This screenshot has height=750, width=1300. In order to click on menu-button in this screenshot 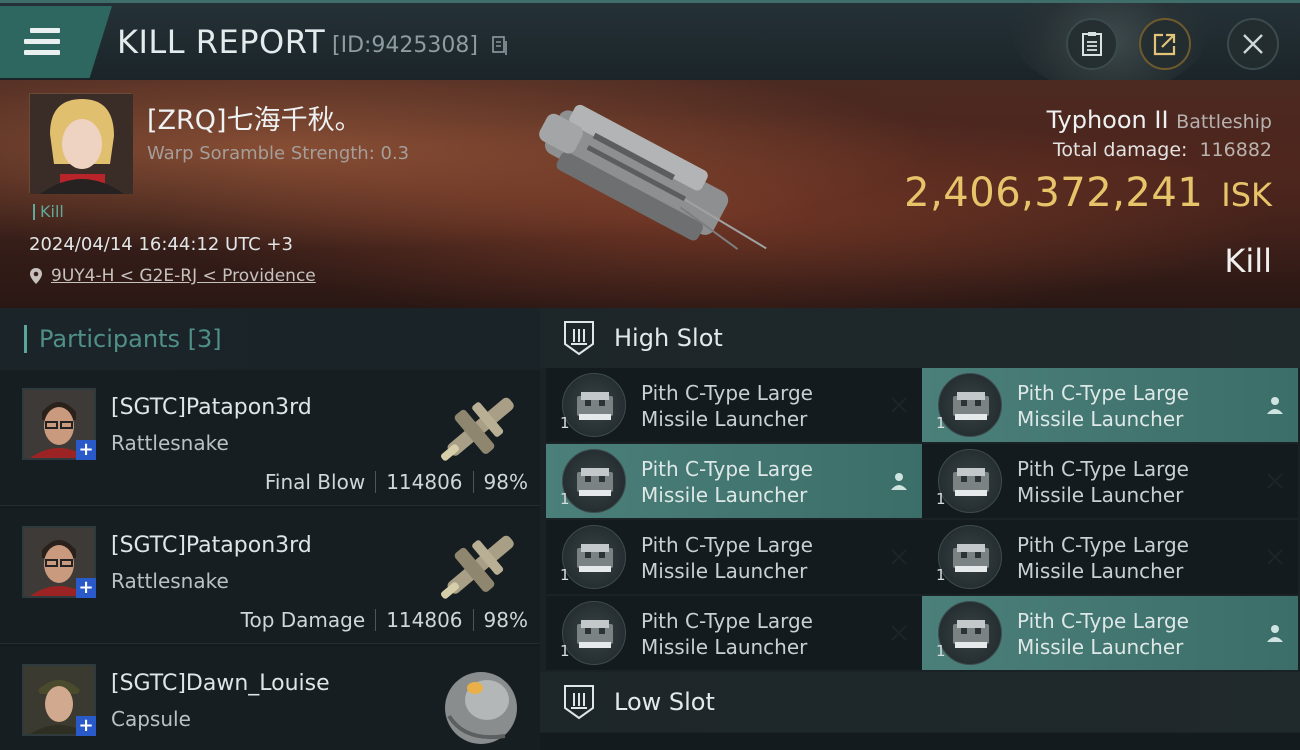, I will do `click(56, 42)`.